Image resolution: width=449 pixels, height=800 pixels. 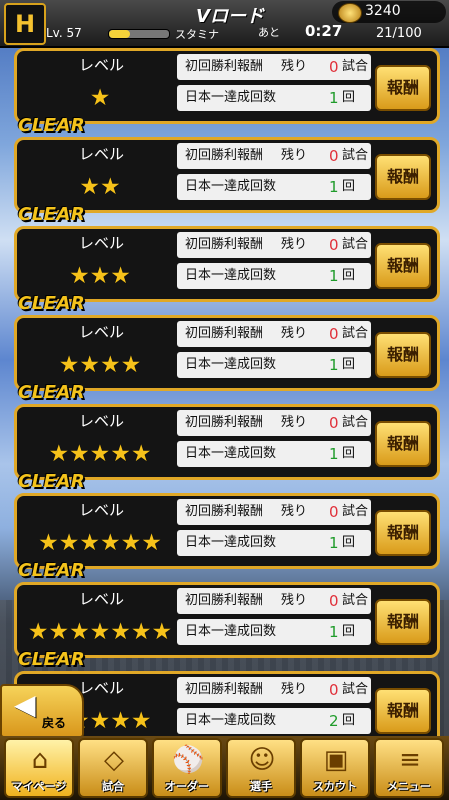 I want to click on nav-label: 選手, so click(x=261, y=786).